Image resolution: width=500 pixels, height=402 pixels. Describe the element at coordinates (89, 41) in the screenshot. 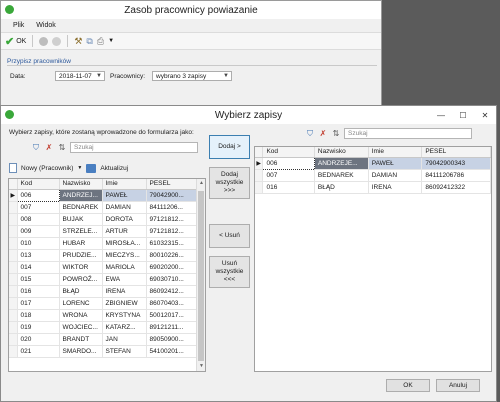

I see `copy-icon: ⧉` at that location.